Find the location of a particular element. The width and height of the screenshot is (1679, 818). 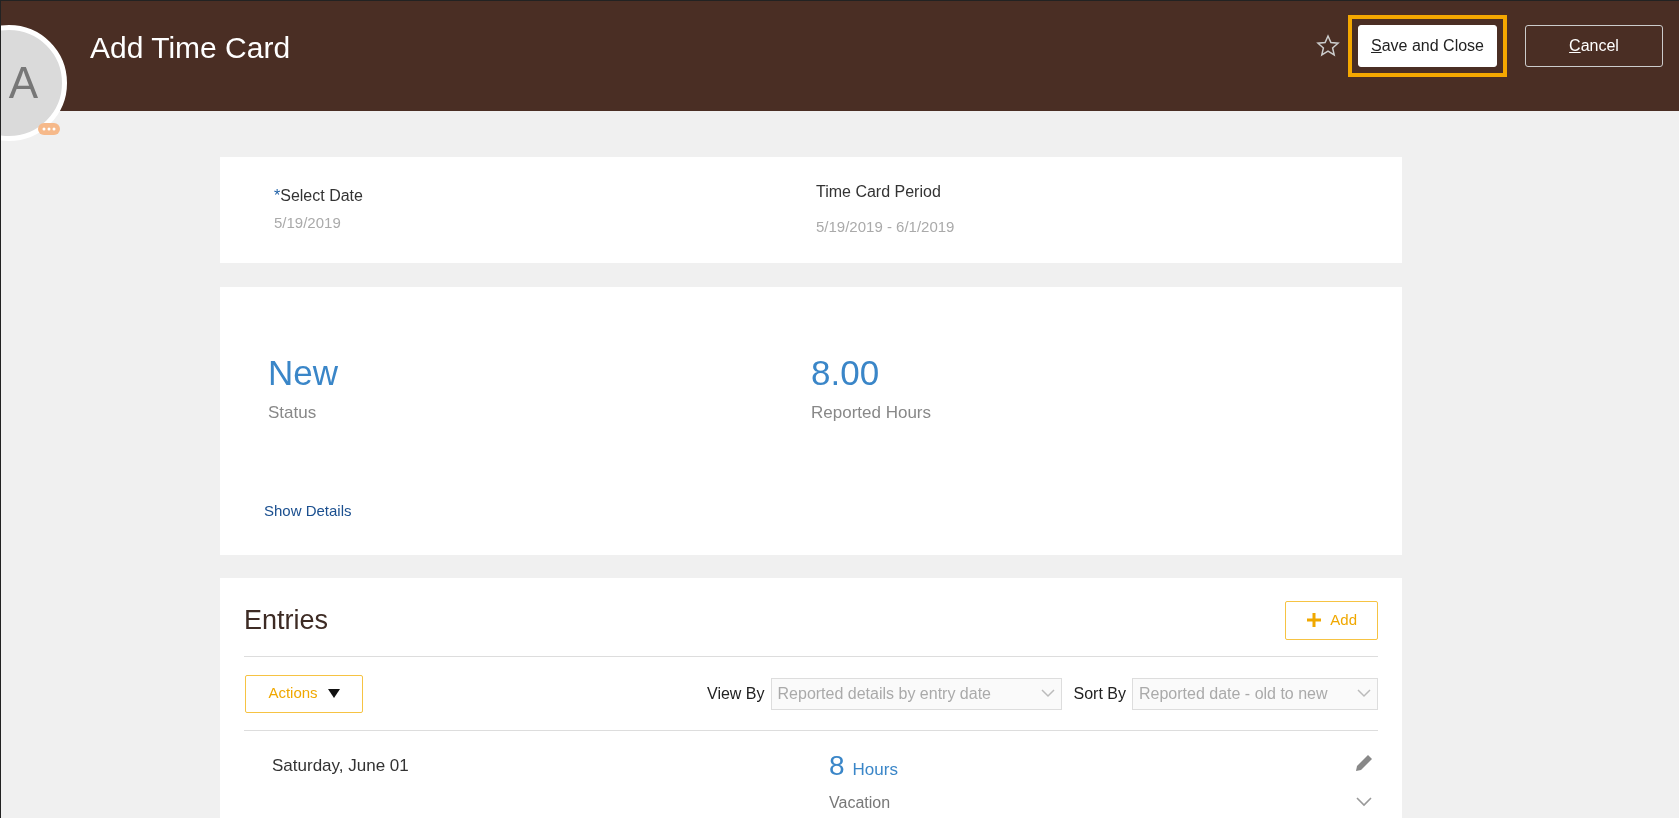

show-details-link: Show Details is located at coordinates (308, 510).